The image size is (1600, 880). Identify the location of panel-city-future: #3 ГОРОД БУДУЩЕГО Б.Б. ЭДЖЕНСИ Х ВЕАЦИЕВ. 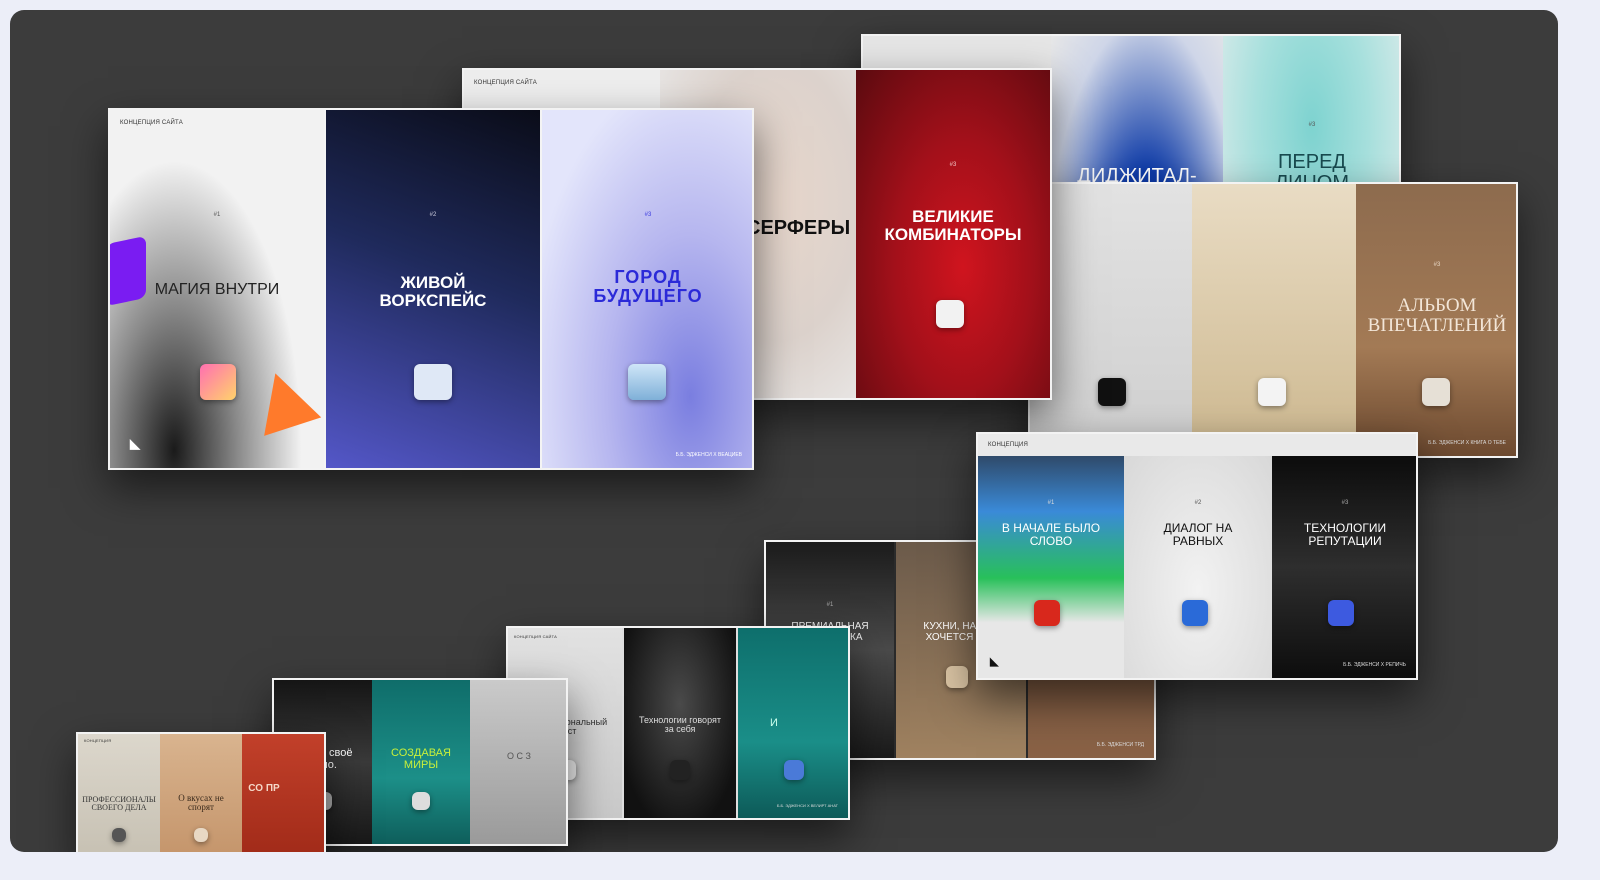
(647, 289).